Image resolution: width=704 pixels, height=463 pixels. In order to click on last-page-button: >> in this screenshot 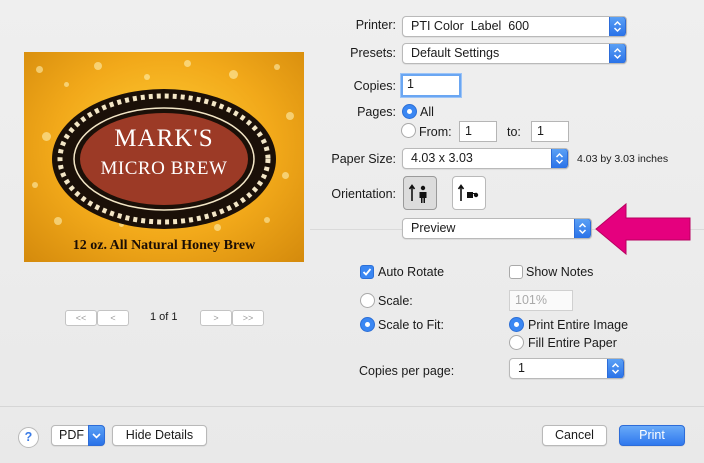, I will do `click(248, 318)`.